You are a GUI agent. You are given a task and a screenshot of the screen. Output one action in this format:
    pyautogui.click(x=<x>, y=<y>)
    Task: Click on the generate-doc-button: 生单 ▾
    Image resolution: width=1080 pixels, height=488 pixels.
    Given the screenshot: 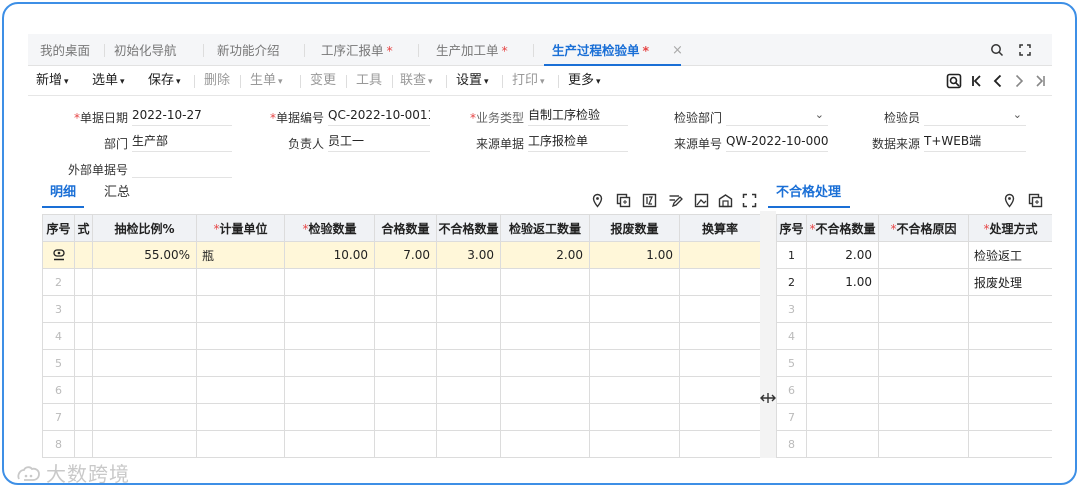 What is the action you would take?
    pyautogui.click(x=266, y=81)
    